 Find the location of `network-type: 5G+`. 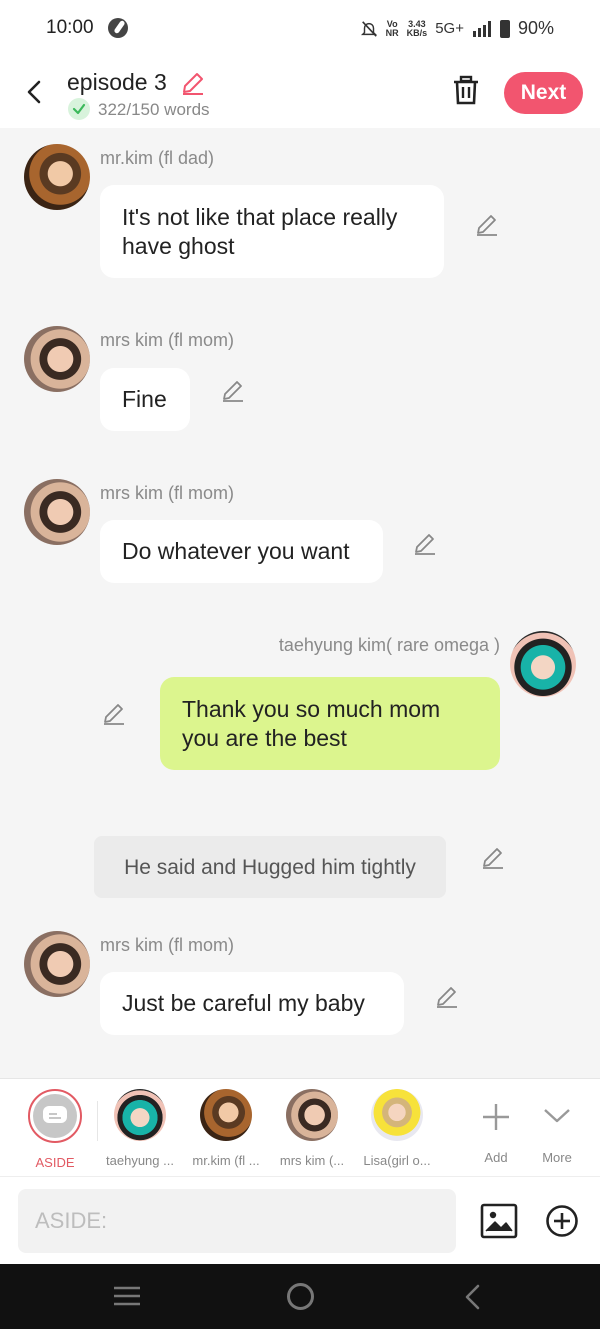

network-type: 5G+ is located at coordinates (449, 28).